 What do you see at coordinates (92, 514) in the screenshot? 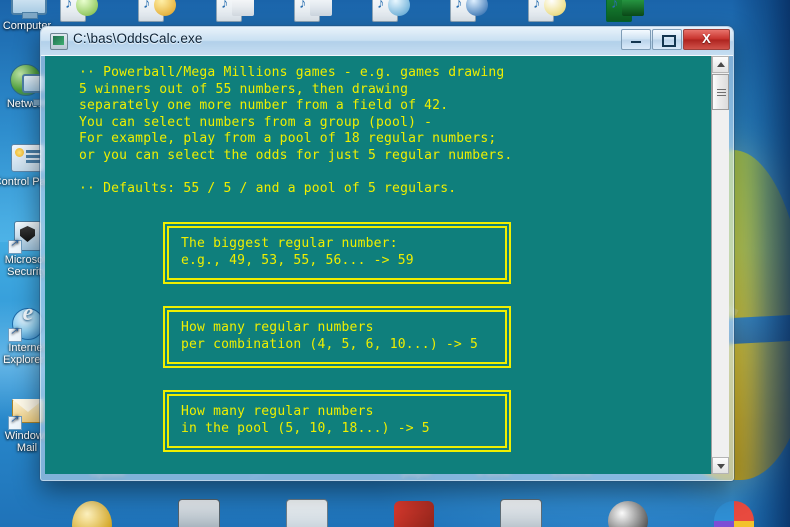
I see `gear-egg-icon` at bounding box center [92, 514].